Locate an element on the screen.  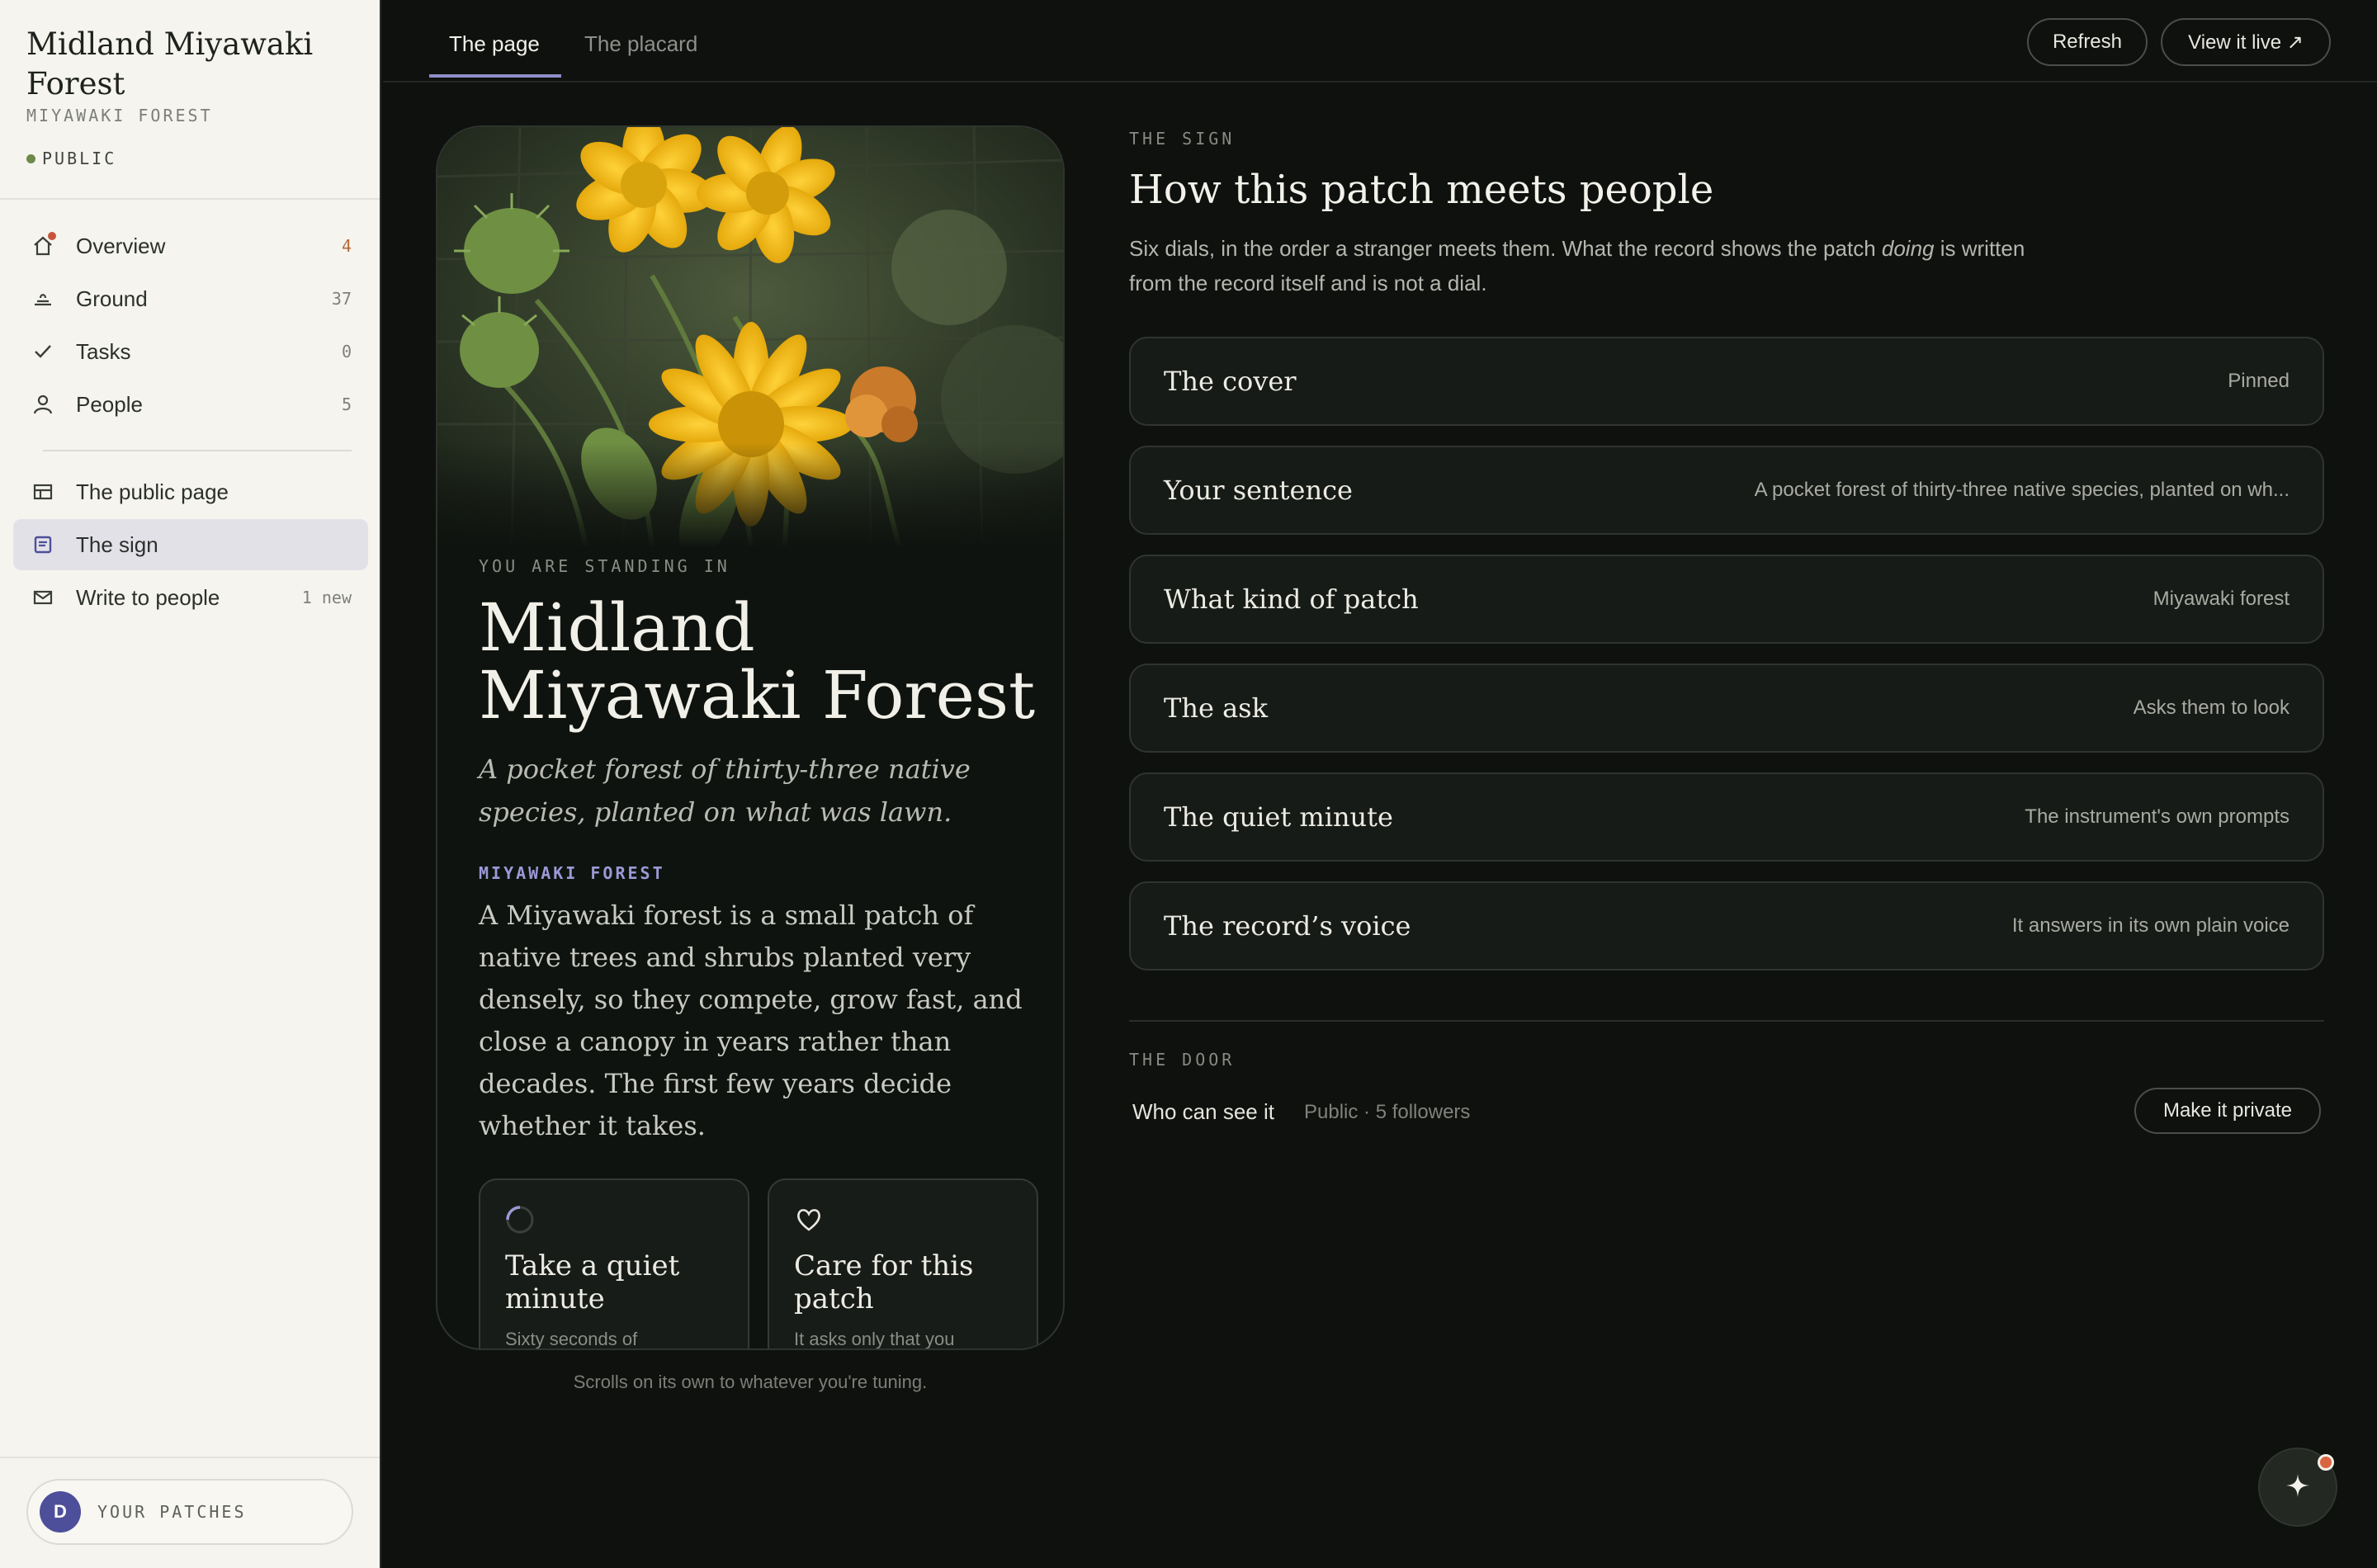
tab-the-page: The page is located at coordinates (495, 44).